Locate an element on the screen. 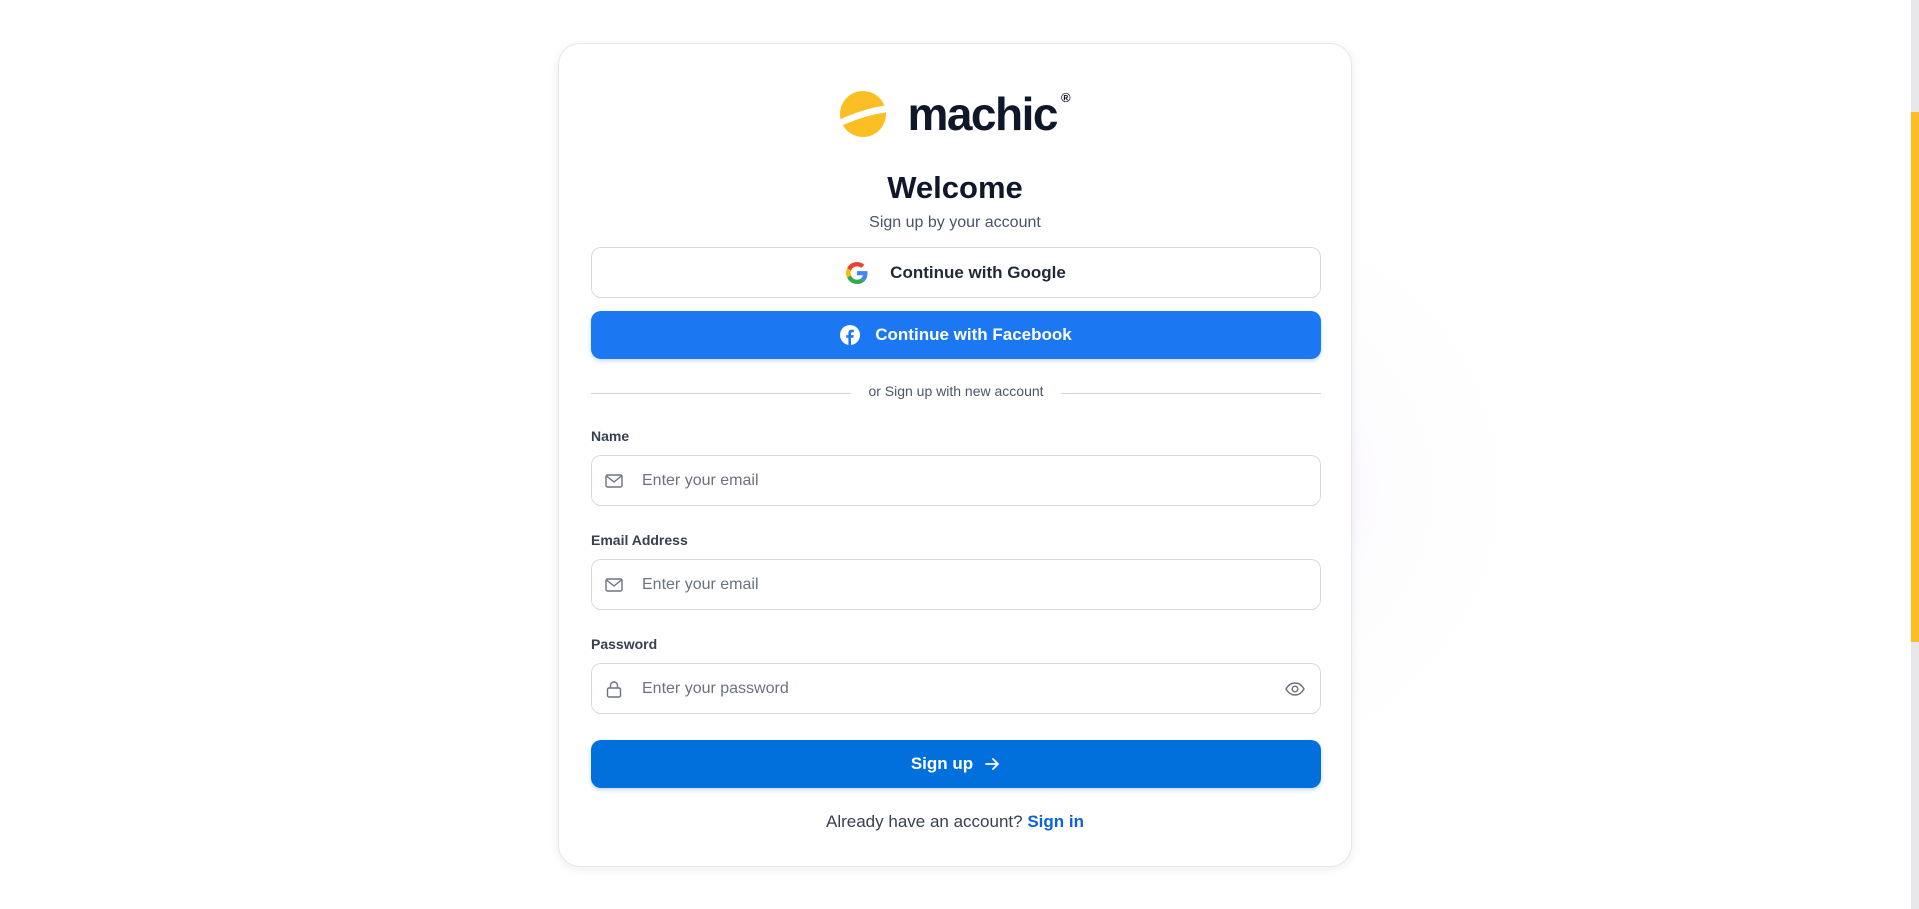  continue-with-facebook-button: Continue with Facebook is located at coordinates (956, 335).